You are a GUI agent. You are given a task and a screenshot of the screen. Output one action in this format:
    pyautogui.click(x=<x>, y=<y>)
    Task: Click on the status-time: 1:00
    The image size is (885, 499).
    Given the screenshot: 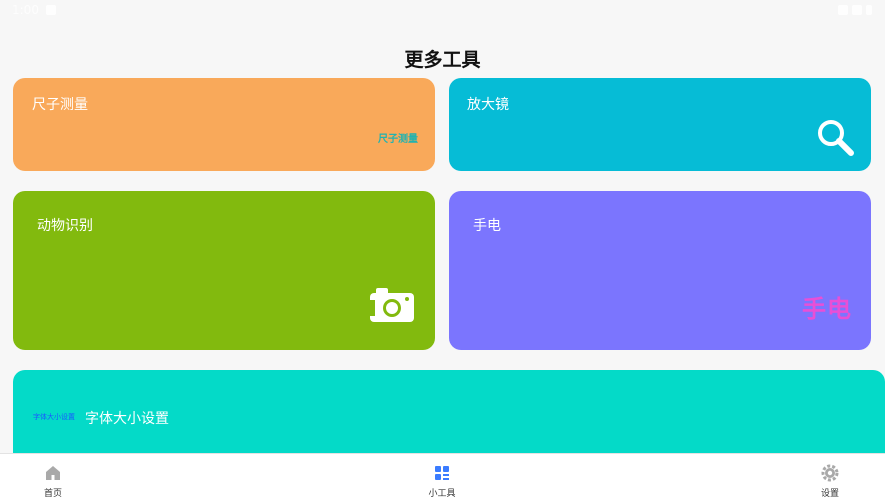 What is the action you would take?
    pyautogui.click(x=25, y=10)
    